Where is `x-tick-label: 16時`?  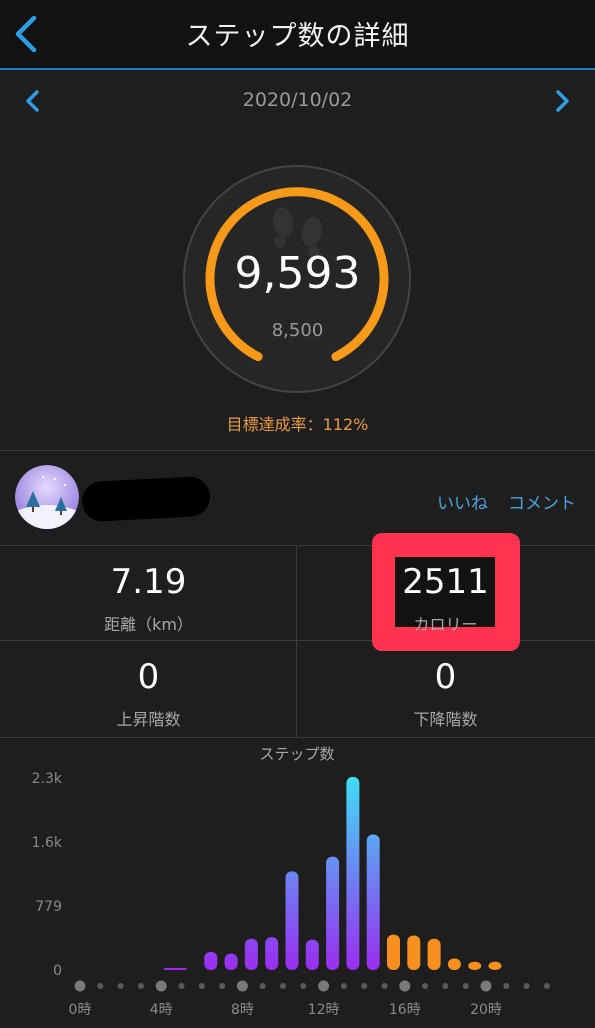 x-tick-label: 16時 is located at coordinates (405, 1010).